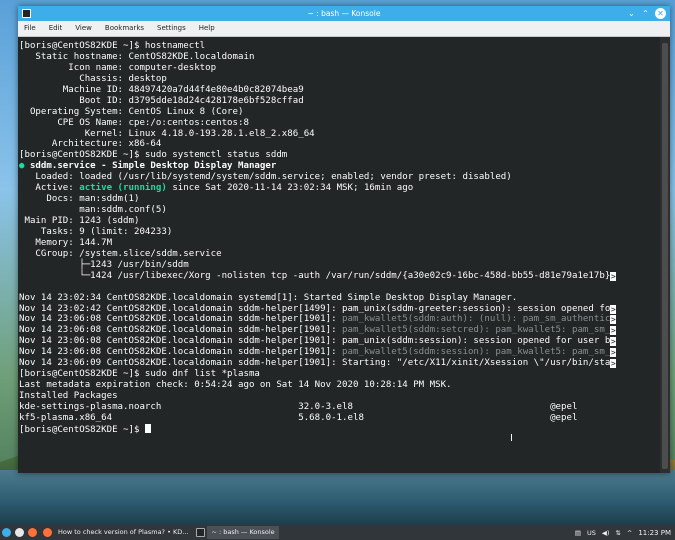 This screenshot has height=540, width=675. What do you see at coordinates (68, 396) in the screenshot?
I see `terminal-text: Installed Packages` at bounding box center [68, 396].